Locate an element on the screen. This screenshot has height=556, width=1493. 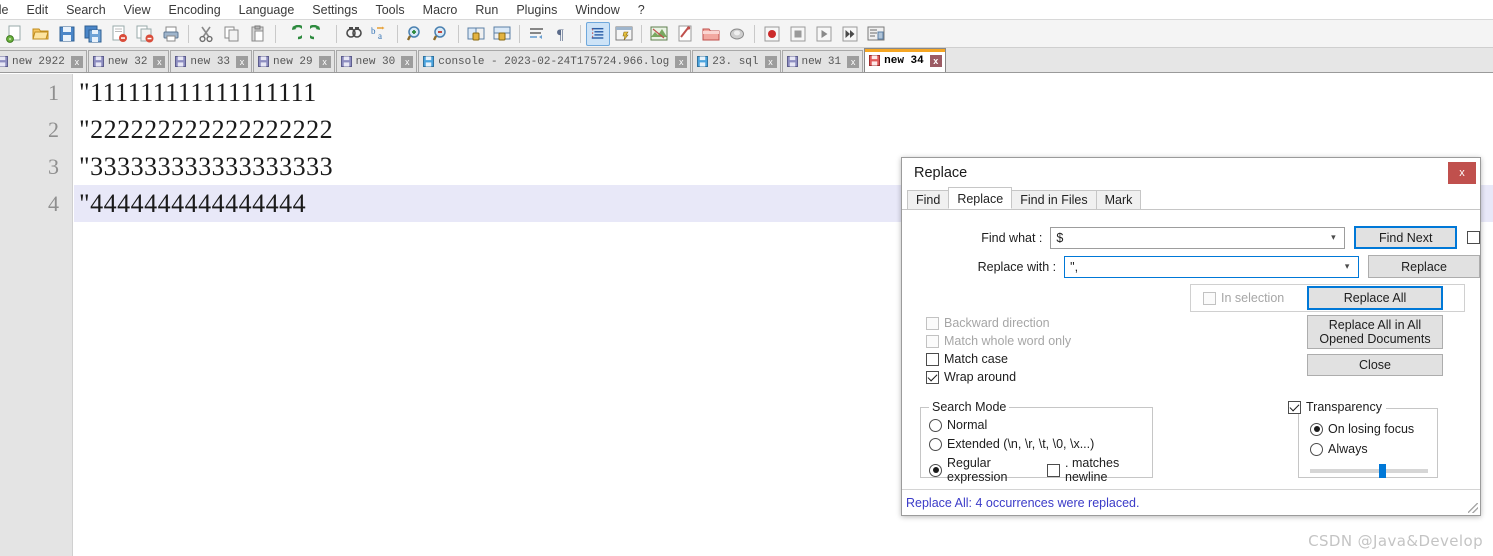
sync-horizontal-scroll-icon is located at coordinates (502, 34).